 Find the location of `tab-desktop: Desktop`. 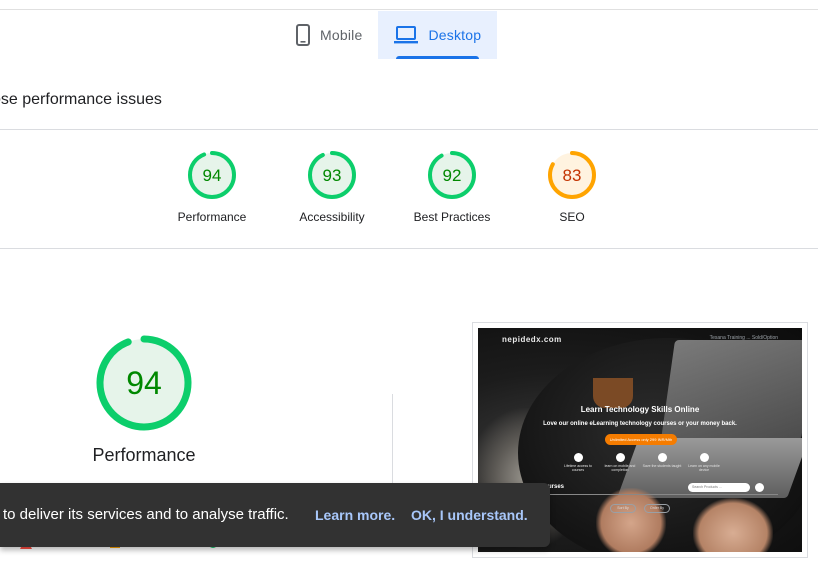

tab-desktop: Desktop is located at coordinates (438, 35).